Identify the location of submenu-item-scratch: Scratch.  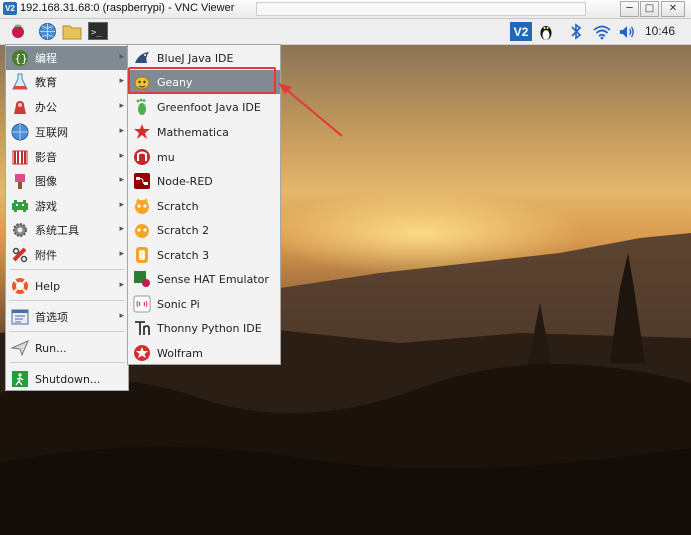
(204, 206).